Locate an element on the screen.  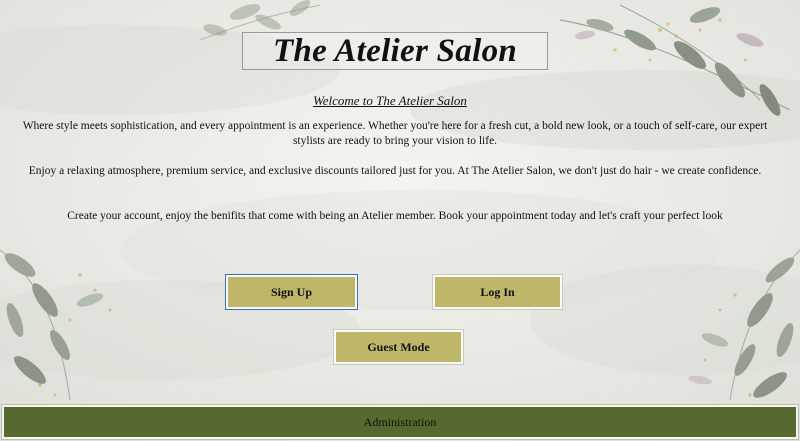
title-frame: The Atelier Salon is located at coordinates (395, 51).